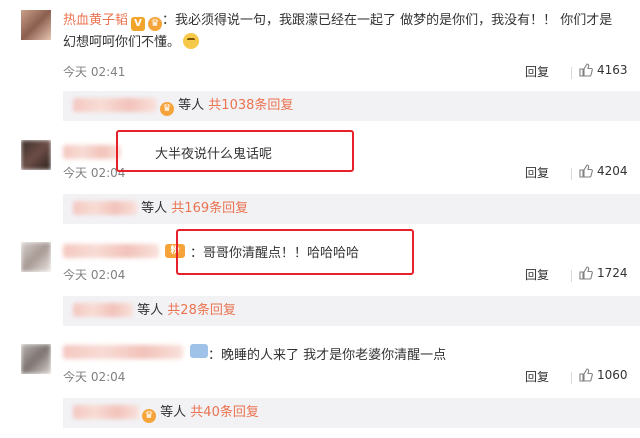 This screenshot has width=640, height=438. What do you see at coordinates (327, 355) in the screenshot?
I see `comment-body: ：晚睡的人来了 我才是你老婆你清醒一点` at bounding box center [327, 355].